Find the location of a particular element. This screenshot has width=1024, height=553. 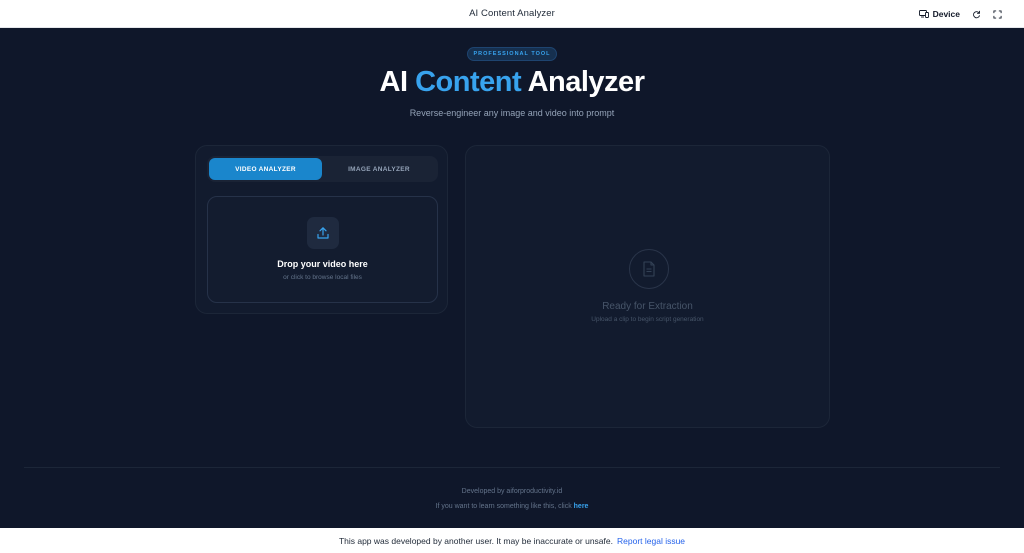

tab-image-analyzer: IMAGE ANALYZER is located at coordinates (379, 169).